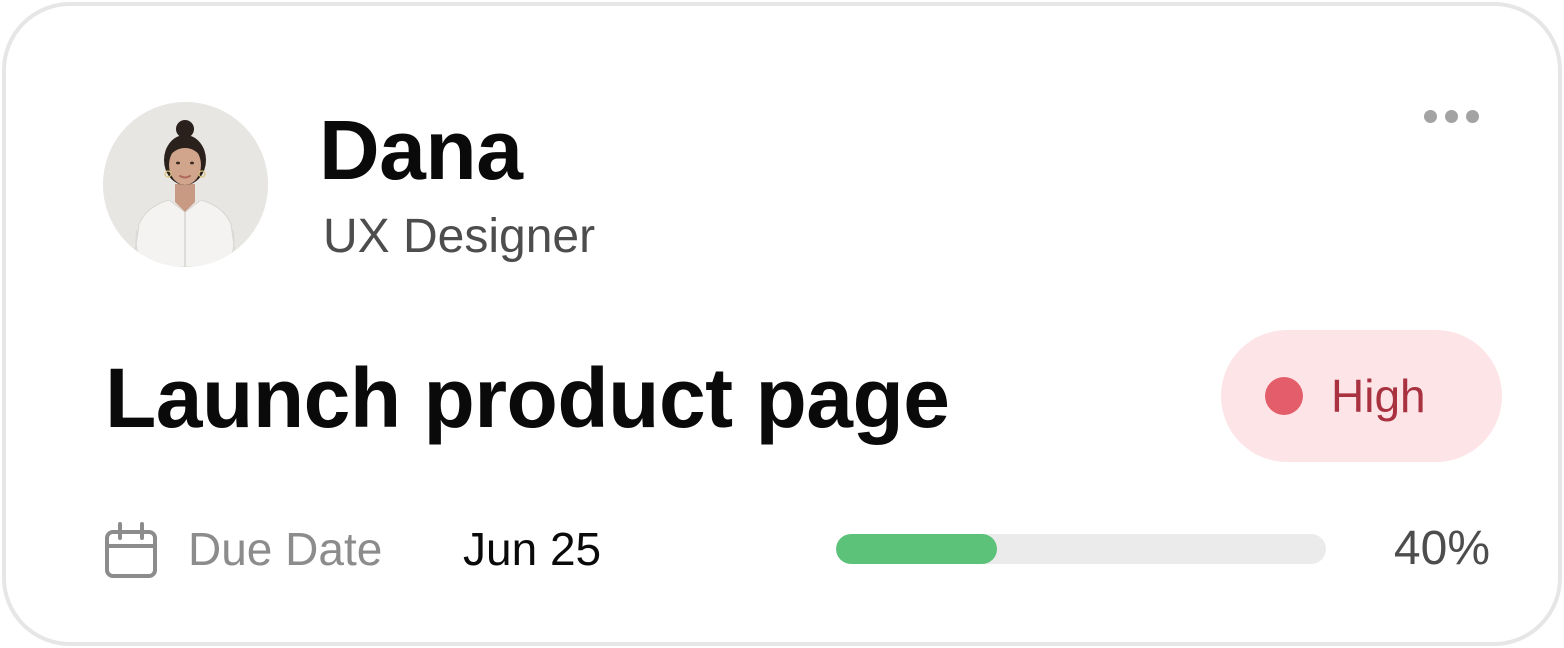  I want to click on progress-fill, so click(916, 549).